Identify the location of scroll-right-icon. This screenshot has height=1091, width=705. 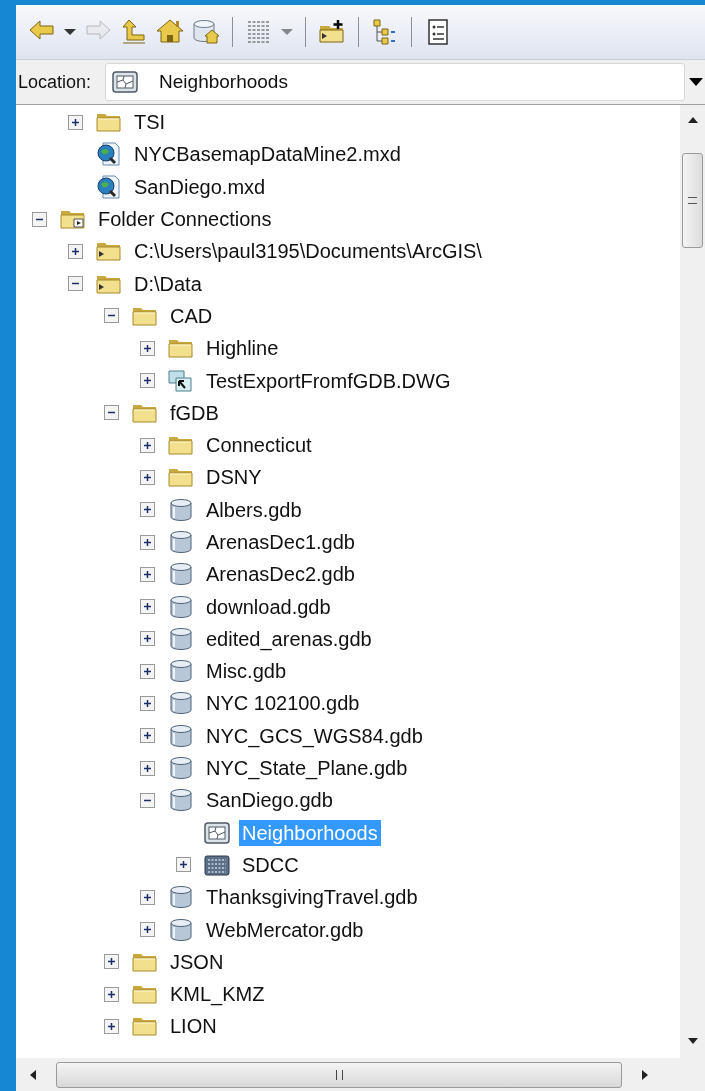
(645, 1074).